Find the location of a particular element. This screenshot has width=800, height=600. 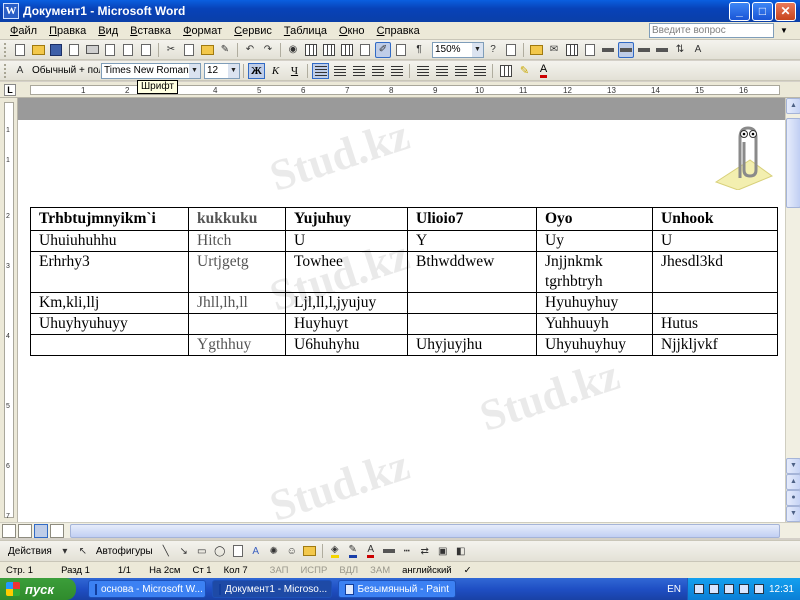

numbering-button is located at coordinates (422, 71).